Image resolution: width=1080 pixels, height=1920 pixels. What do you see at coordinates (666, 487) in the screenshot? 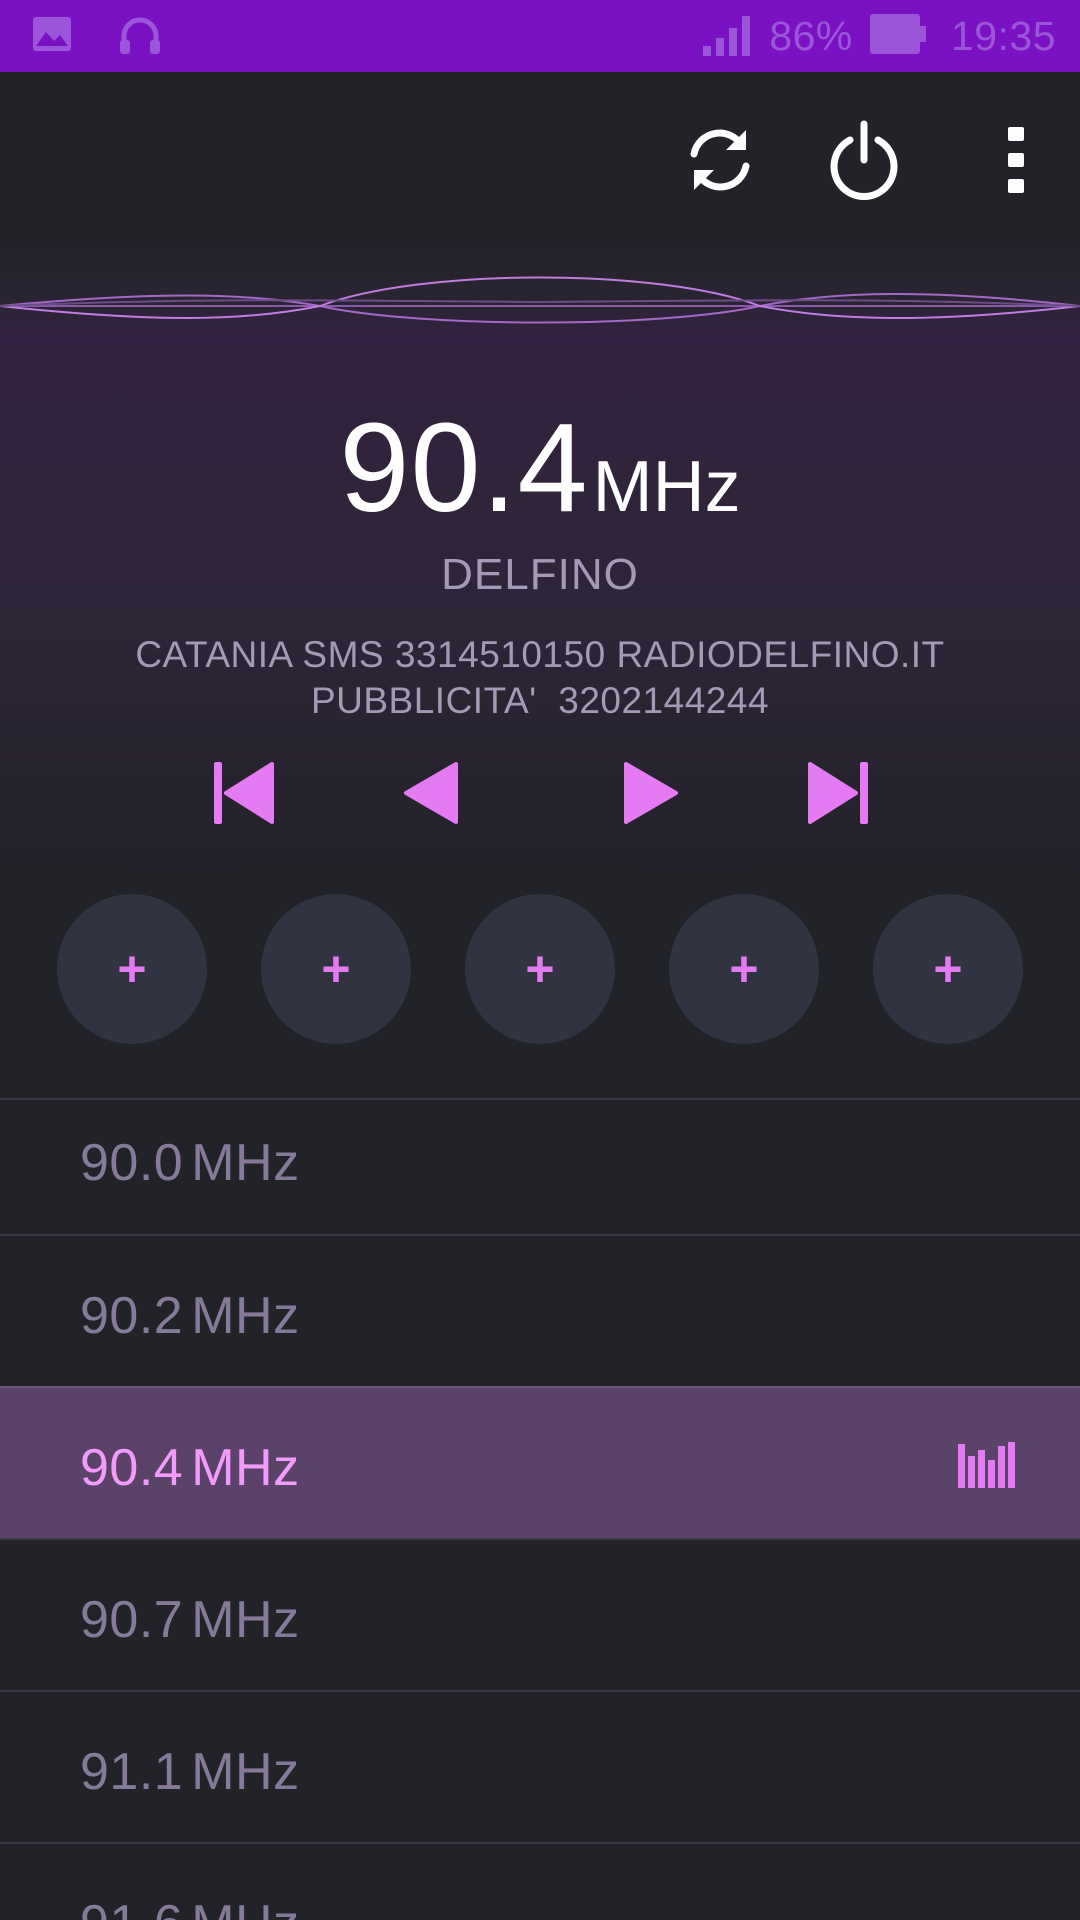
I see `frequency-unit: MHz` at bounding box center [666, 487].